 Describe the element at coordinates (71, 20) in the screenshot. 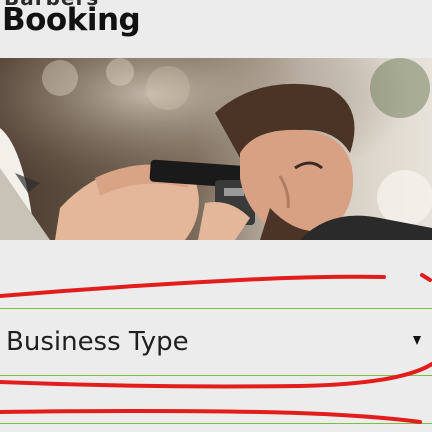

I see `page-title: Booking` at that location.